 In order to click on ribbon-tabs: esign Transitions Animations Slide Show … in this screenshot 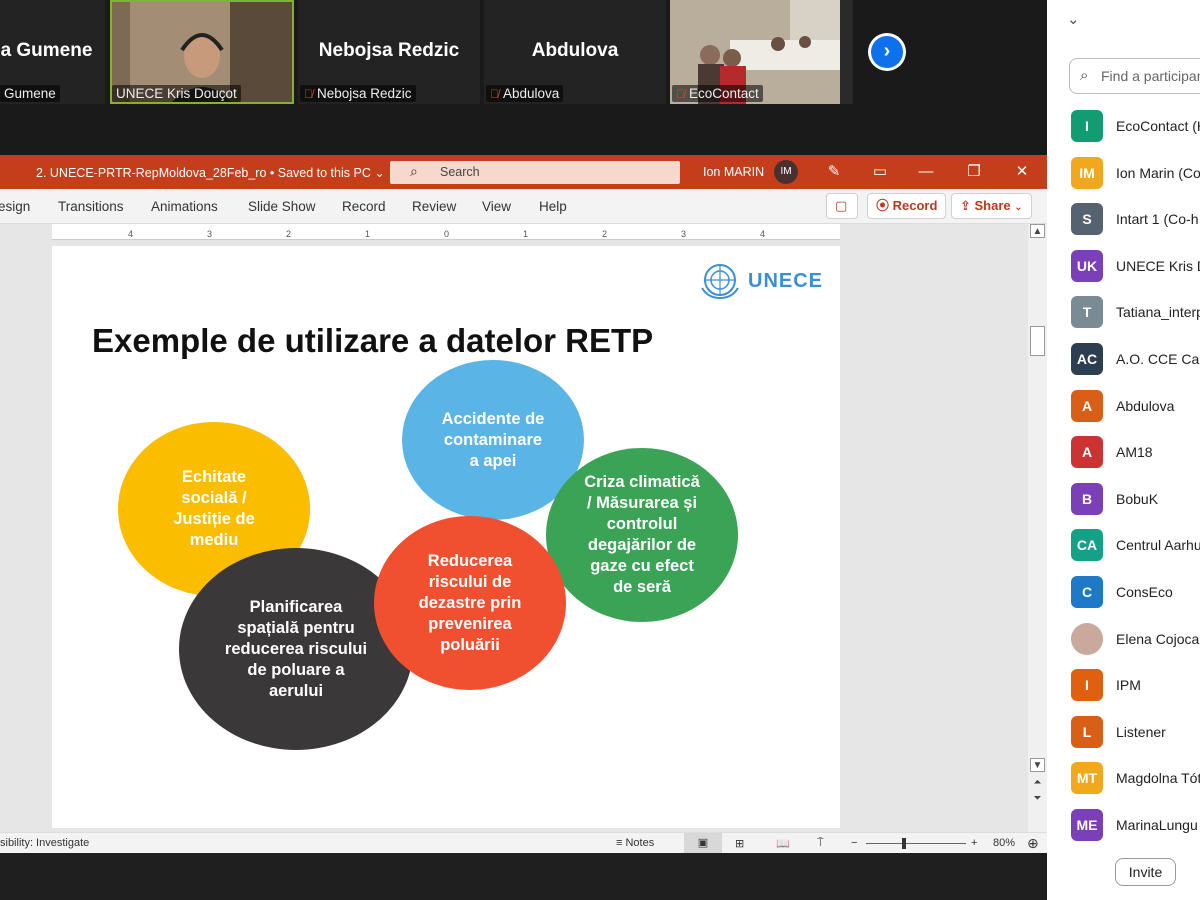, I will do `click(523, 206)`.